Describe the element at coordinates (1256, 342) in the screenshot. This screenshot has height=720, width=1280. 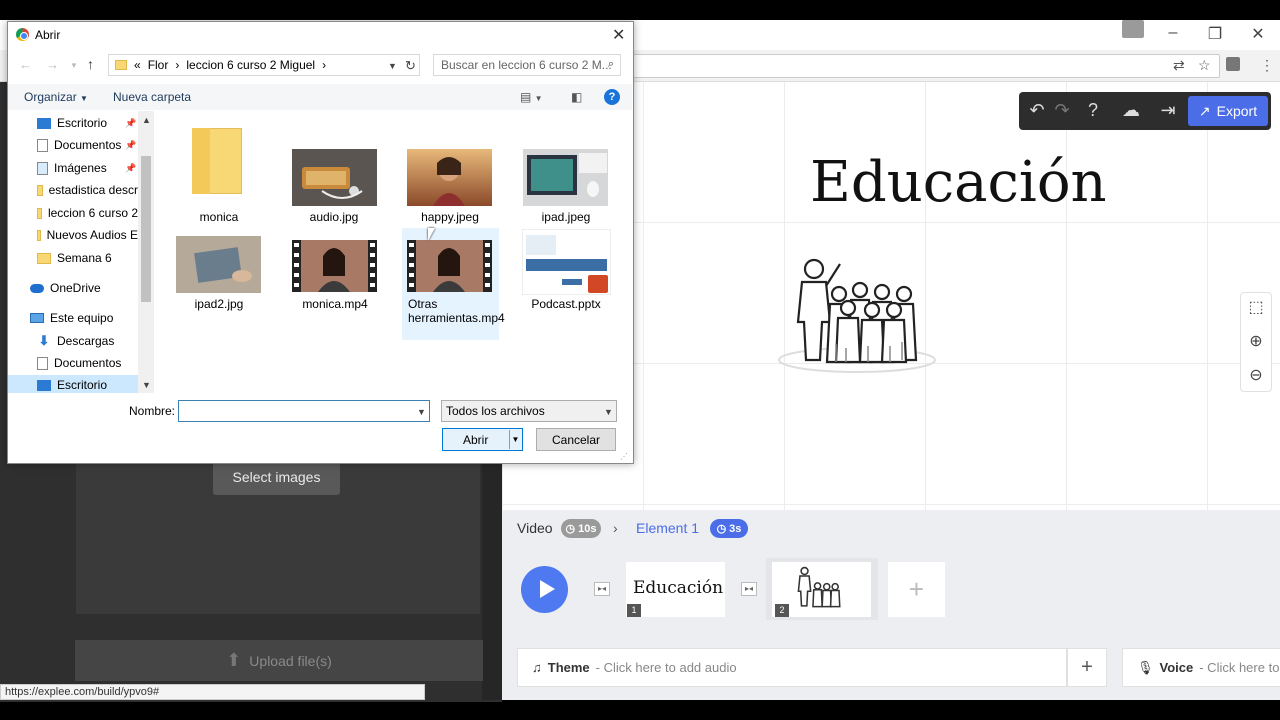
I see `zoom-in-icon: ⊕` at that location.